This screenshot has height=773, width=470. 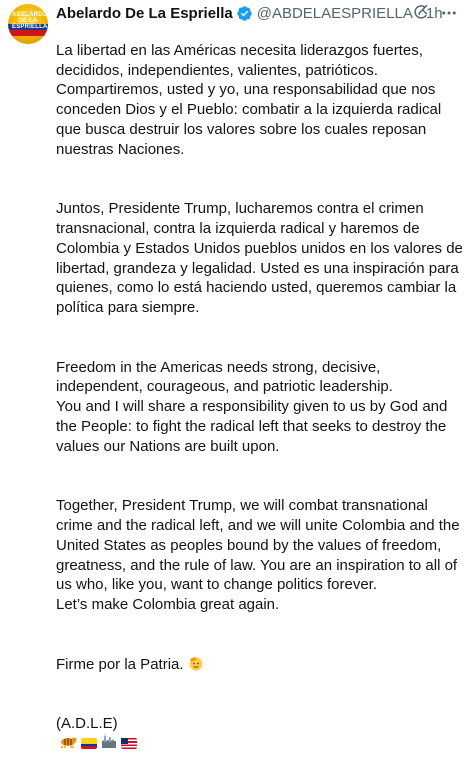 I want to click on author-name: Abelardo De La Espriella, so click(x=144, y=13).